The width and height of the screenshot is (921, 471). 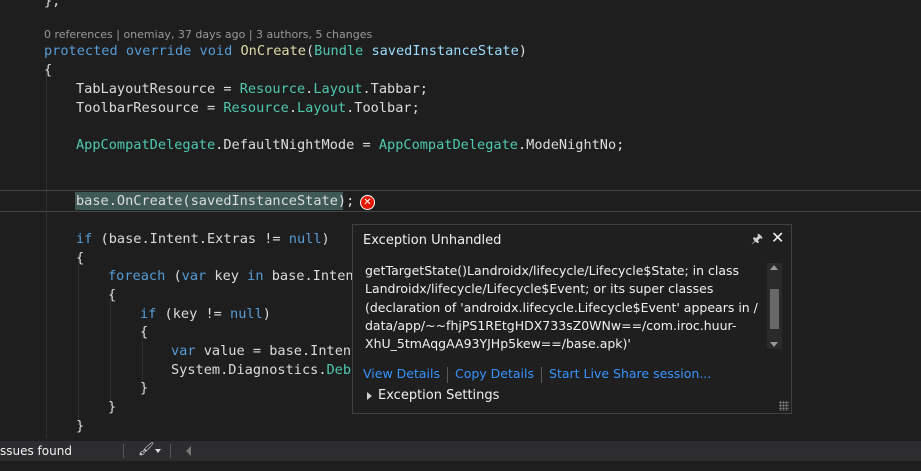 I want to click on code-line: foreach (var key in base.Intent, so click(x=235, y=276).